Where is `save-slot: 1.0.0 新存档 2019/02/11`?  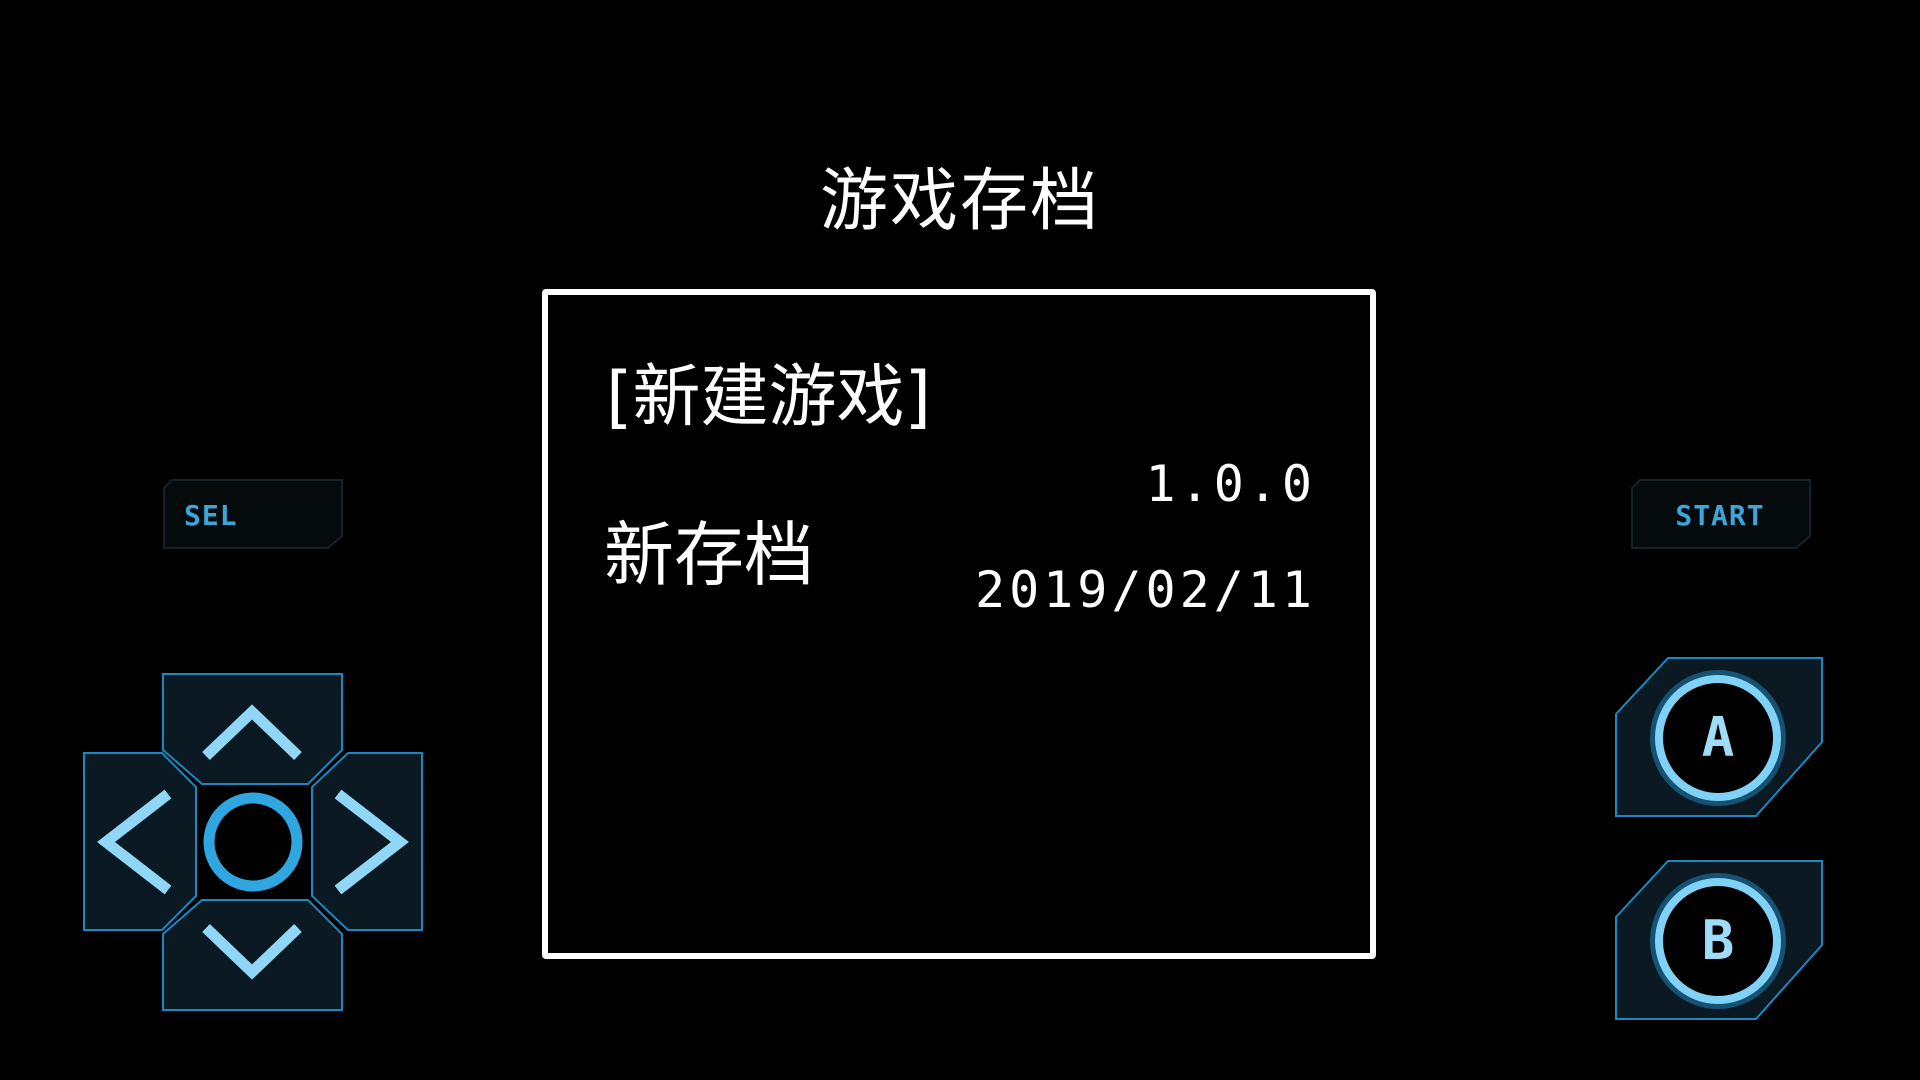 save-slot: 1.0.0 新存档 2019/02/11 is located at coordinates (959, 540).